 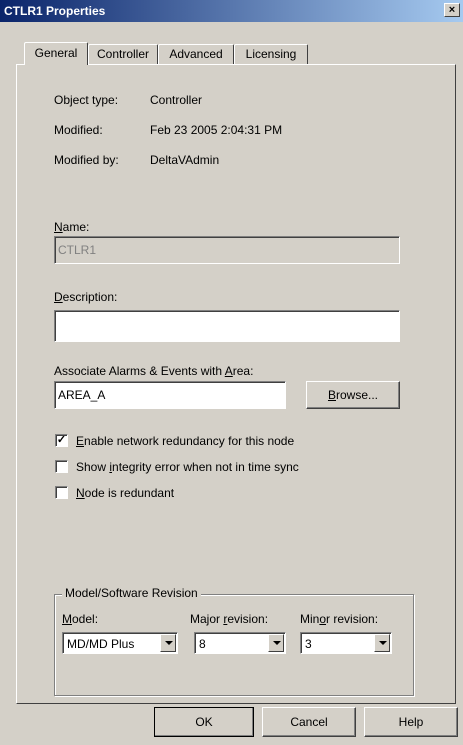 What do you see at coordinates (176, 100) in the screenshot?
I see `object-type-value: Controller` at bounding box center [176, 100].